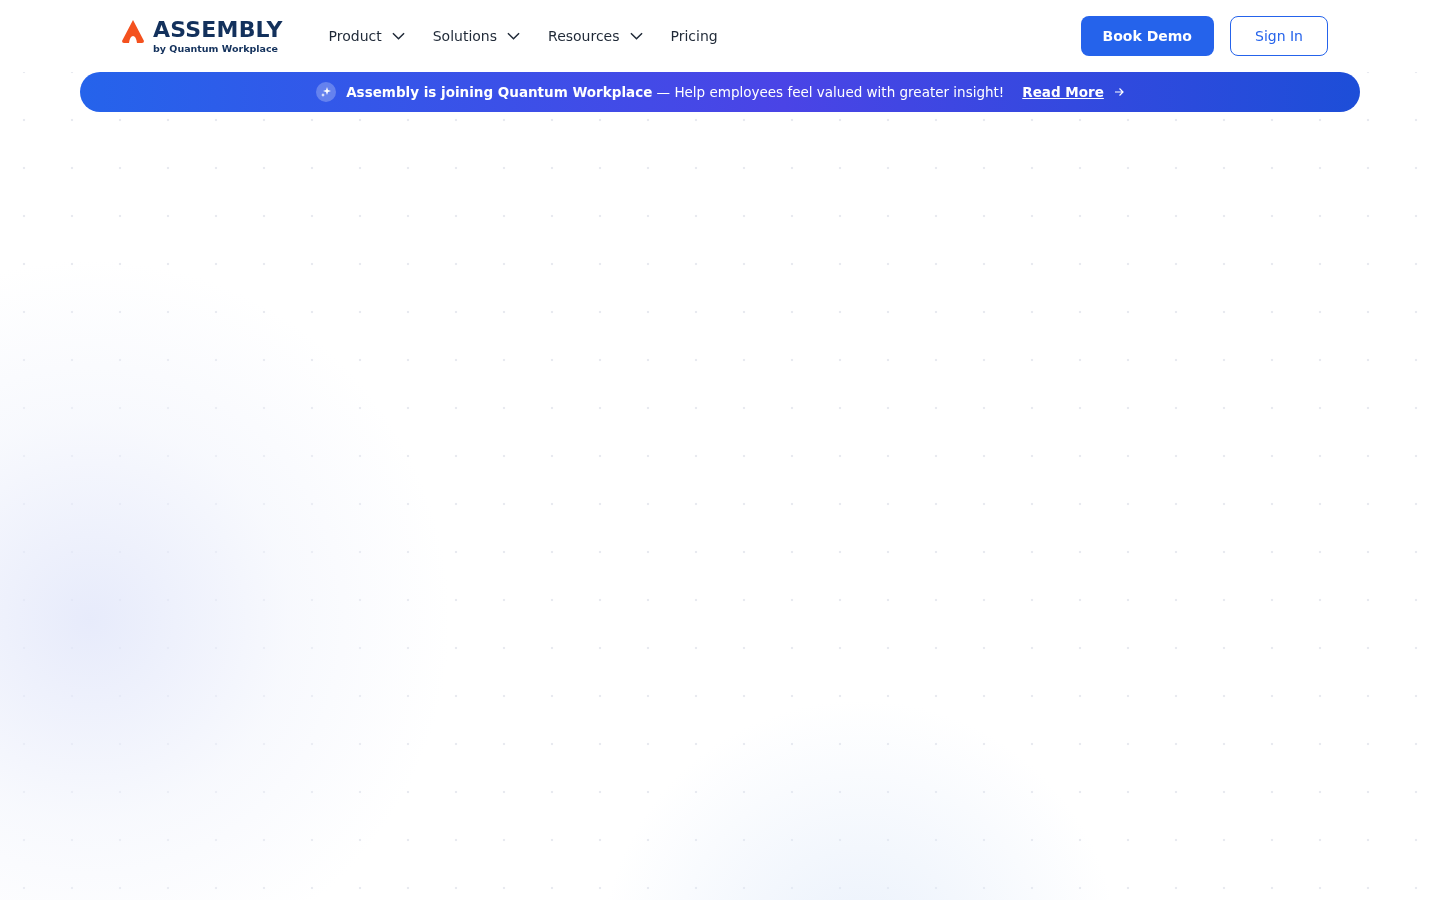 The image size is (1440, 900). What do you see at coordinates (366, 36) in the screenshot?
I see `nav-link: Product` at bounding box center [366, 36].